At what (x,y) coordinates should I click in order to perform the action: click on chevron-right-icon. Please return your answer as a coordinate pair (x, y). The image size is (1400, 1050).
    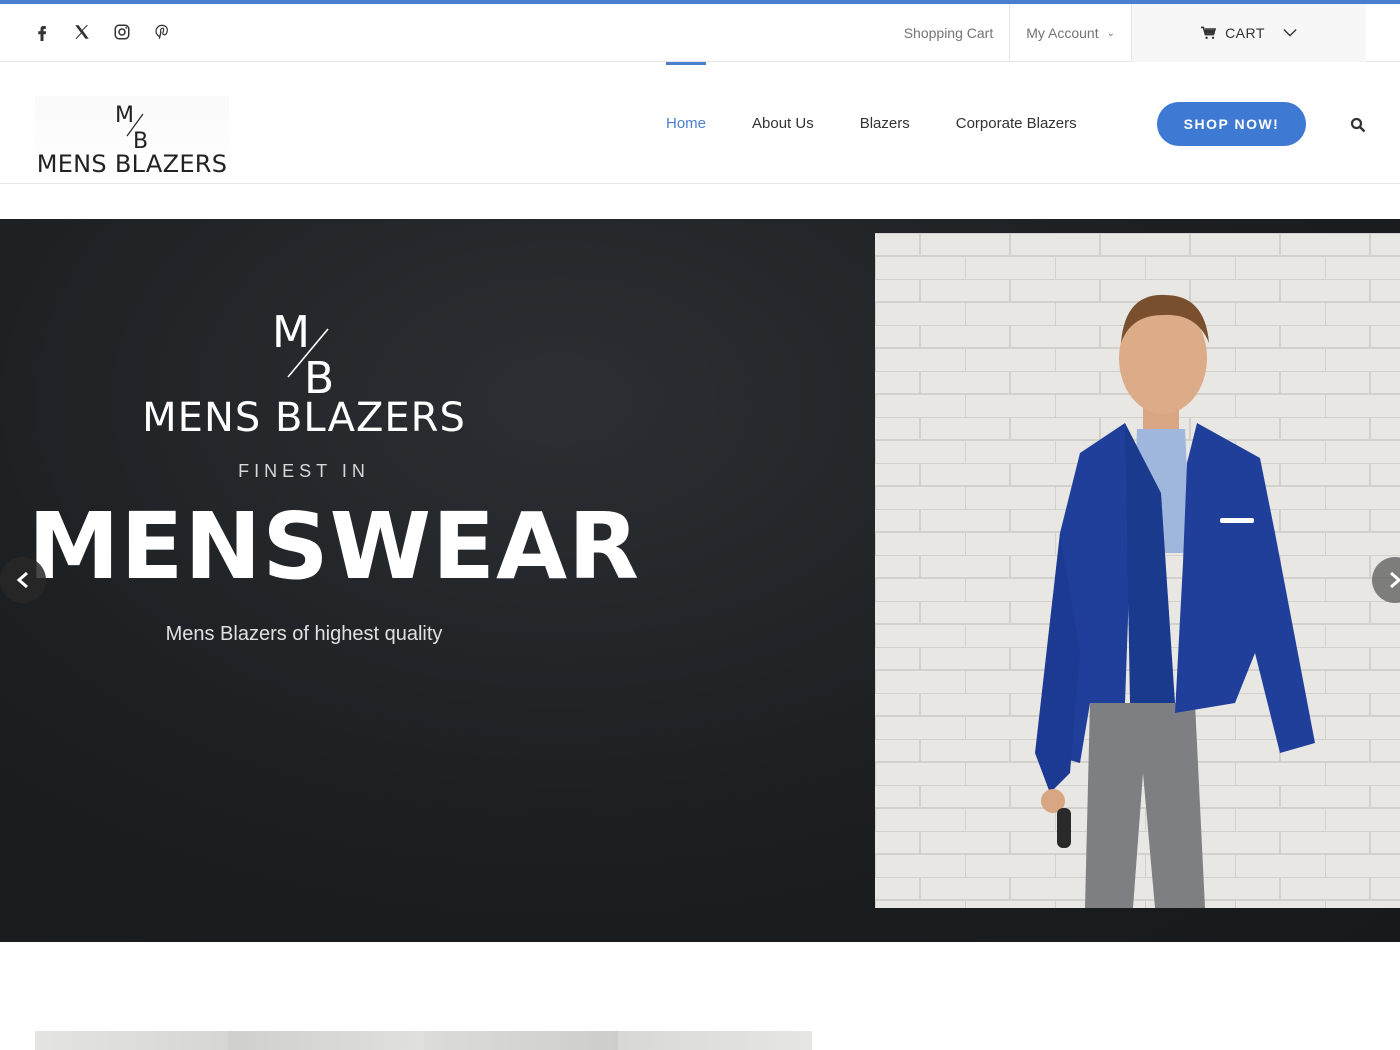
    Looking at the image, I should click on (1395, 580).